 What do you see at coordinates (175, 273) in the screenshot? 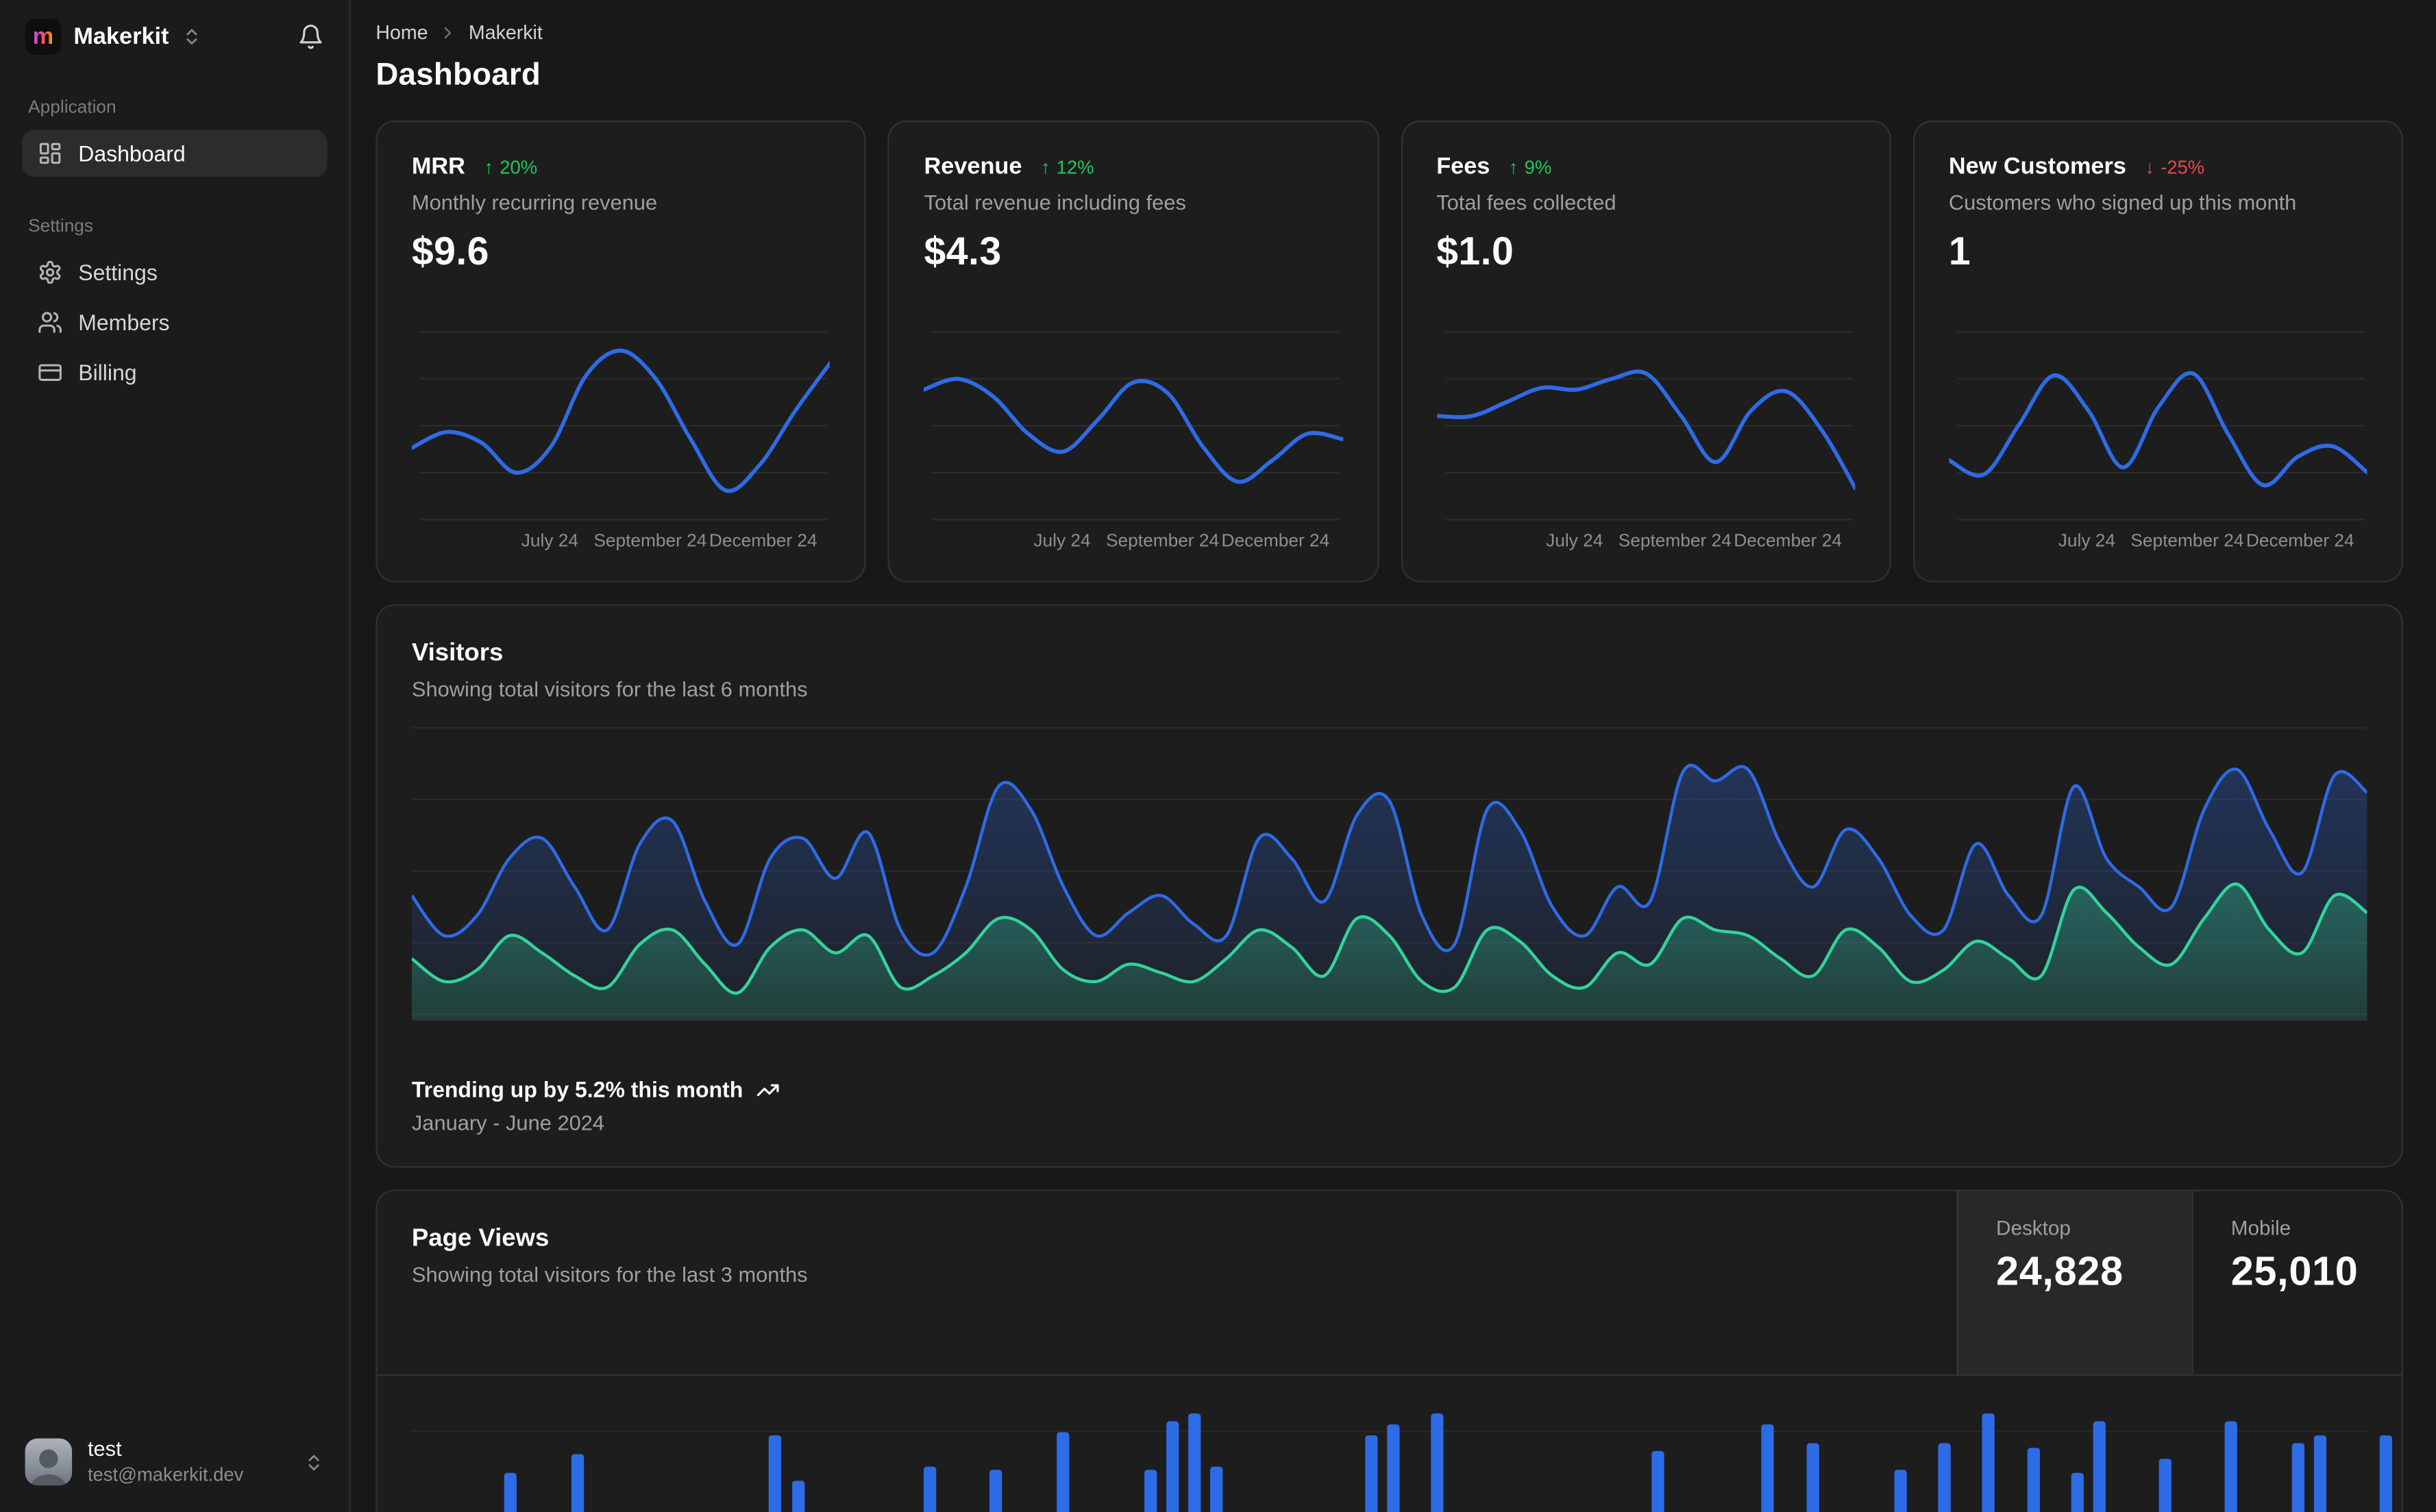
I see `sidebar-item-settings: Settings` at bounding box center [175, 273].